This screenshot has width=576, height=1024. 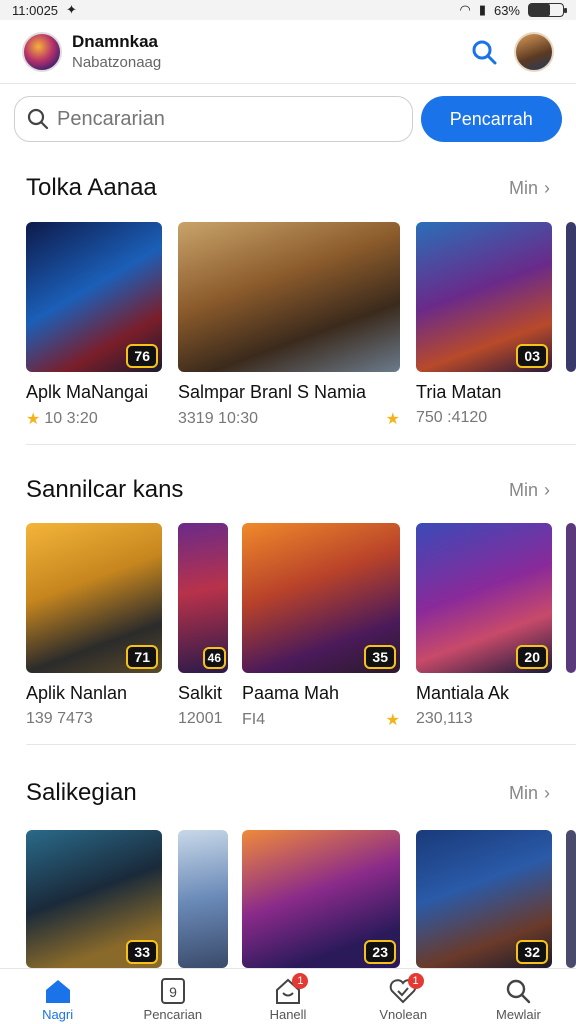 What do you see at coordinates (57, 991) in the screenshot?
I see `home-icon` at bounding box center [57, 991].